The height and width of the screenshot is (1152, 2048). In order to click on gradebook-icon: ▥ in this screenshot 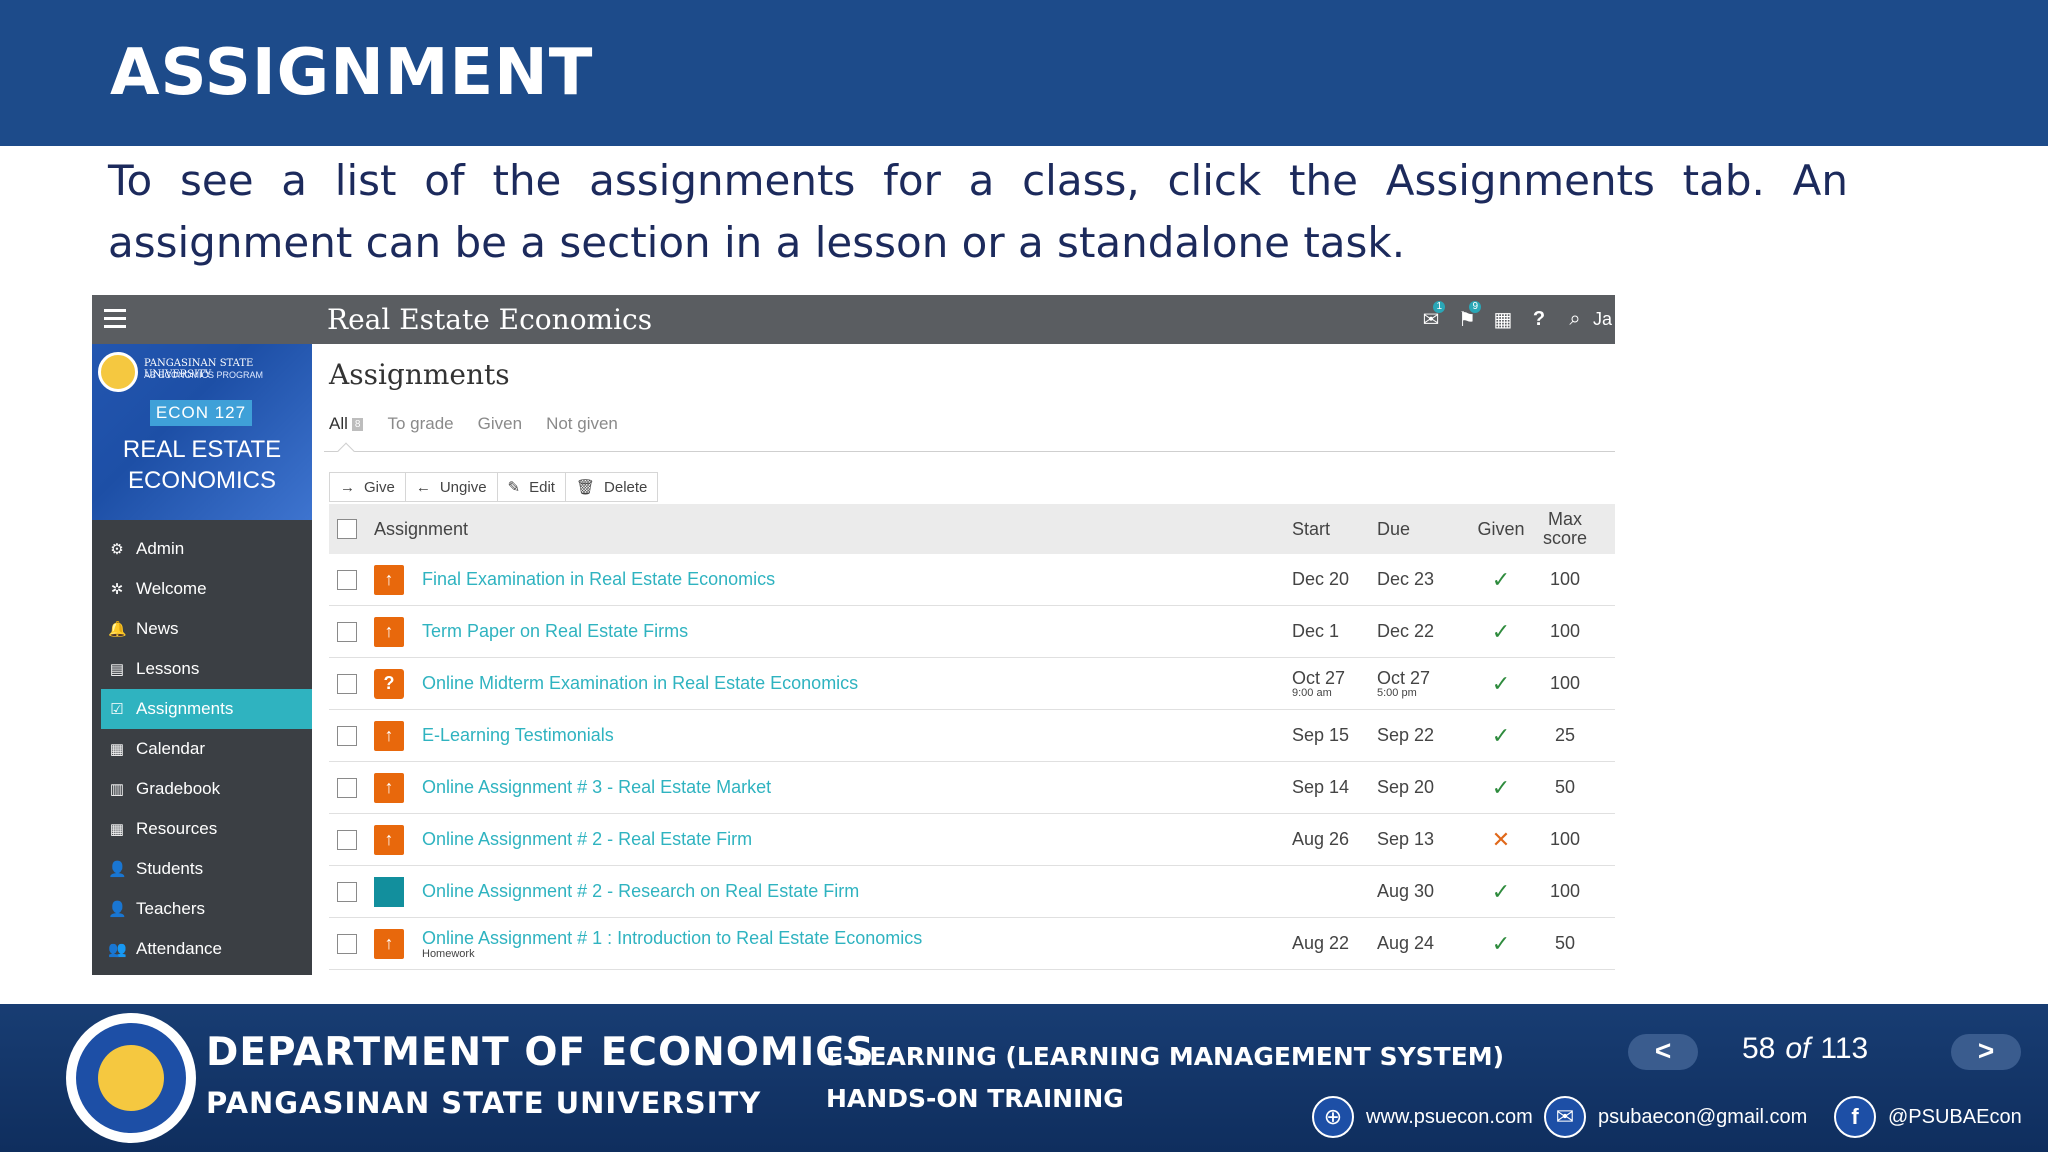, I will do `click(117, 789)`.